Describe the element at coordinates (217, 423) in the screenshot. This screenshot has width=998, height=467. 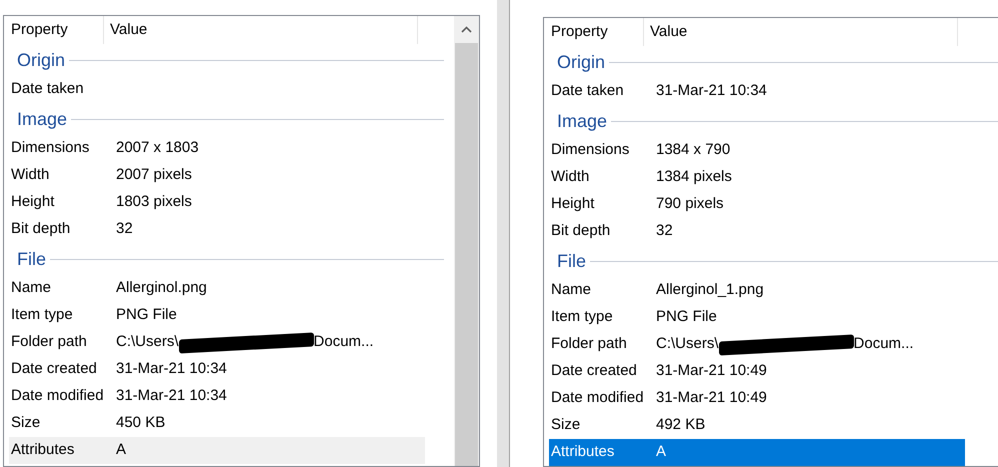
I see `property-row: Size 450 KB` at that location.